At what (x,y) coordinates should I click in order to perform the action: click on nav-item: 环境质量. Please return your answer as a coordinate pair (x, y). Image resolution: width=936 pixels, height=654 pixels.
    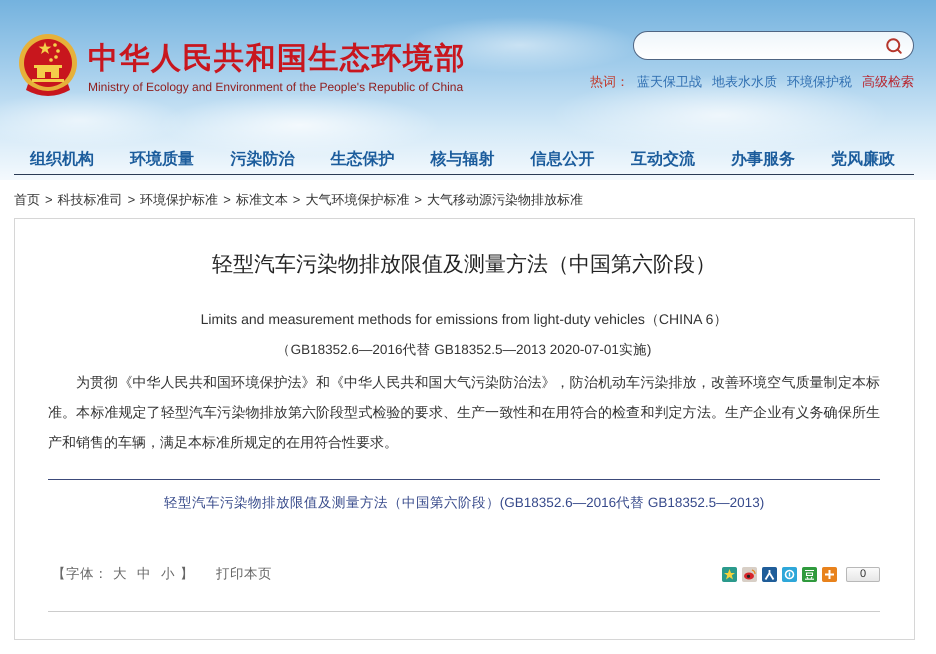
    Looking at the image, I should click on (162, 159).